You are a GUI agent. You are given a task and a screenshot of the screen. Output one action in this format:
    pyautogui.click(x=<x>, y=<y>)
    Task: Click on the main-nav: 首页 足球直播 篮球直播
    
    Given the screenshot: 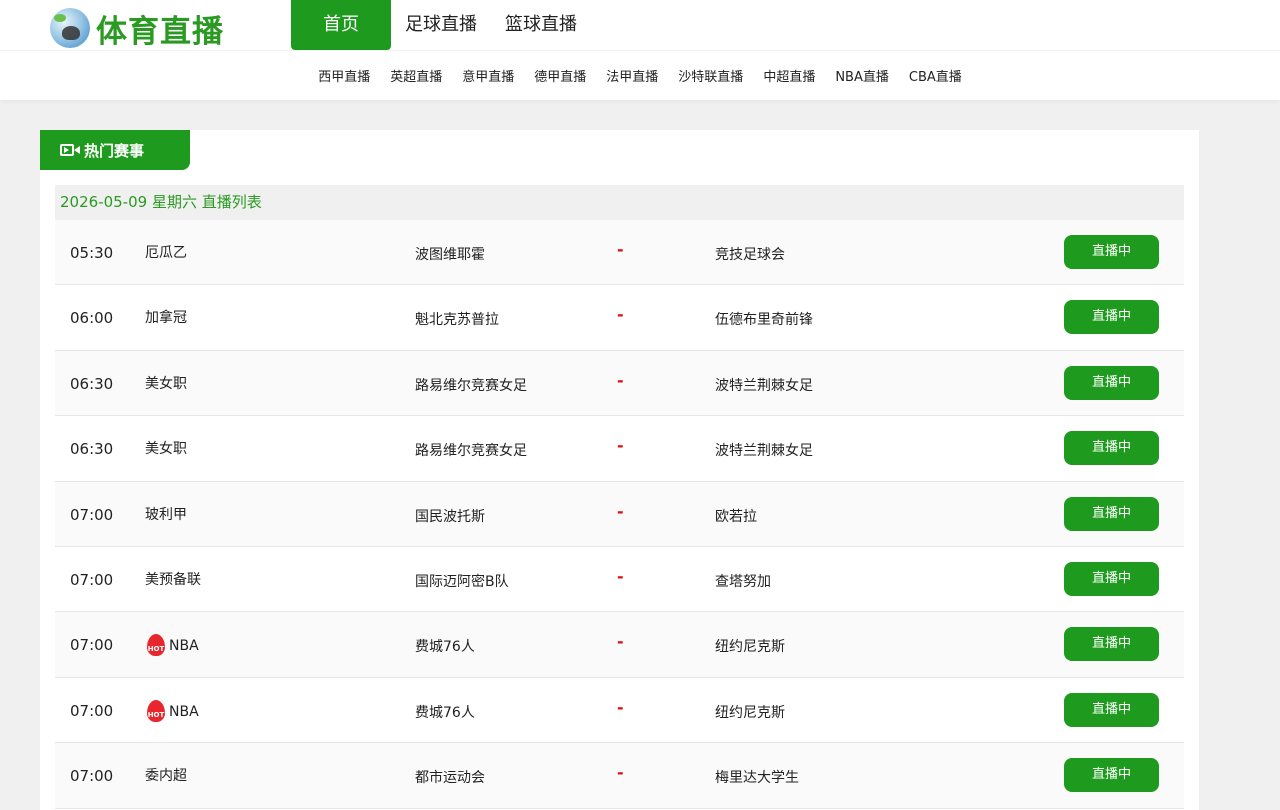 What is the action you would take?
    pyautogui.click(x=441, y=25)
    